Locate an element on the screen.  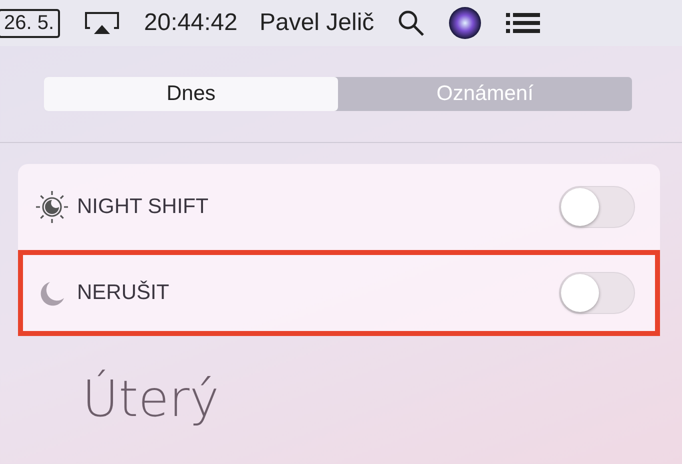
tab: Dnes is located at coordinates (191, 94).